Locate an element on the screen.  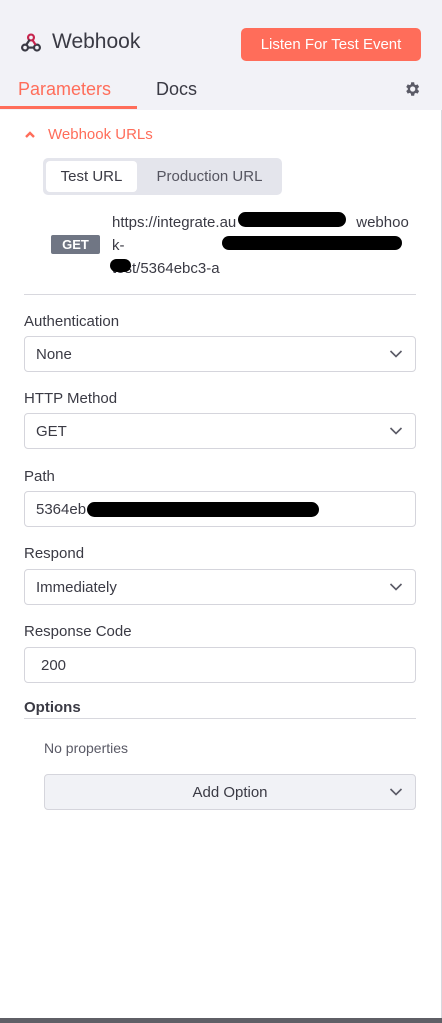
respond-value: Immediately is located at coordinates (76, 587).